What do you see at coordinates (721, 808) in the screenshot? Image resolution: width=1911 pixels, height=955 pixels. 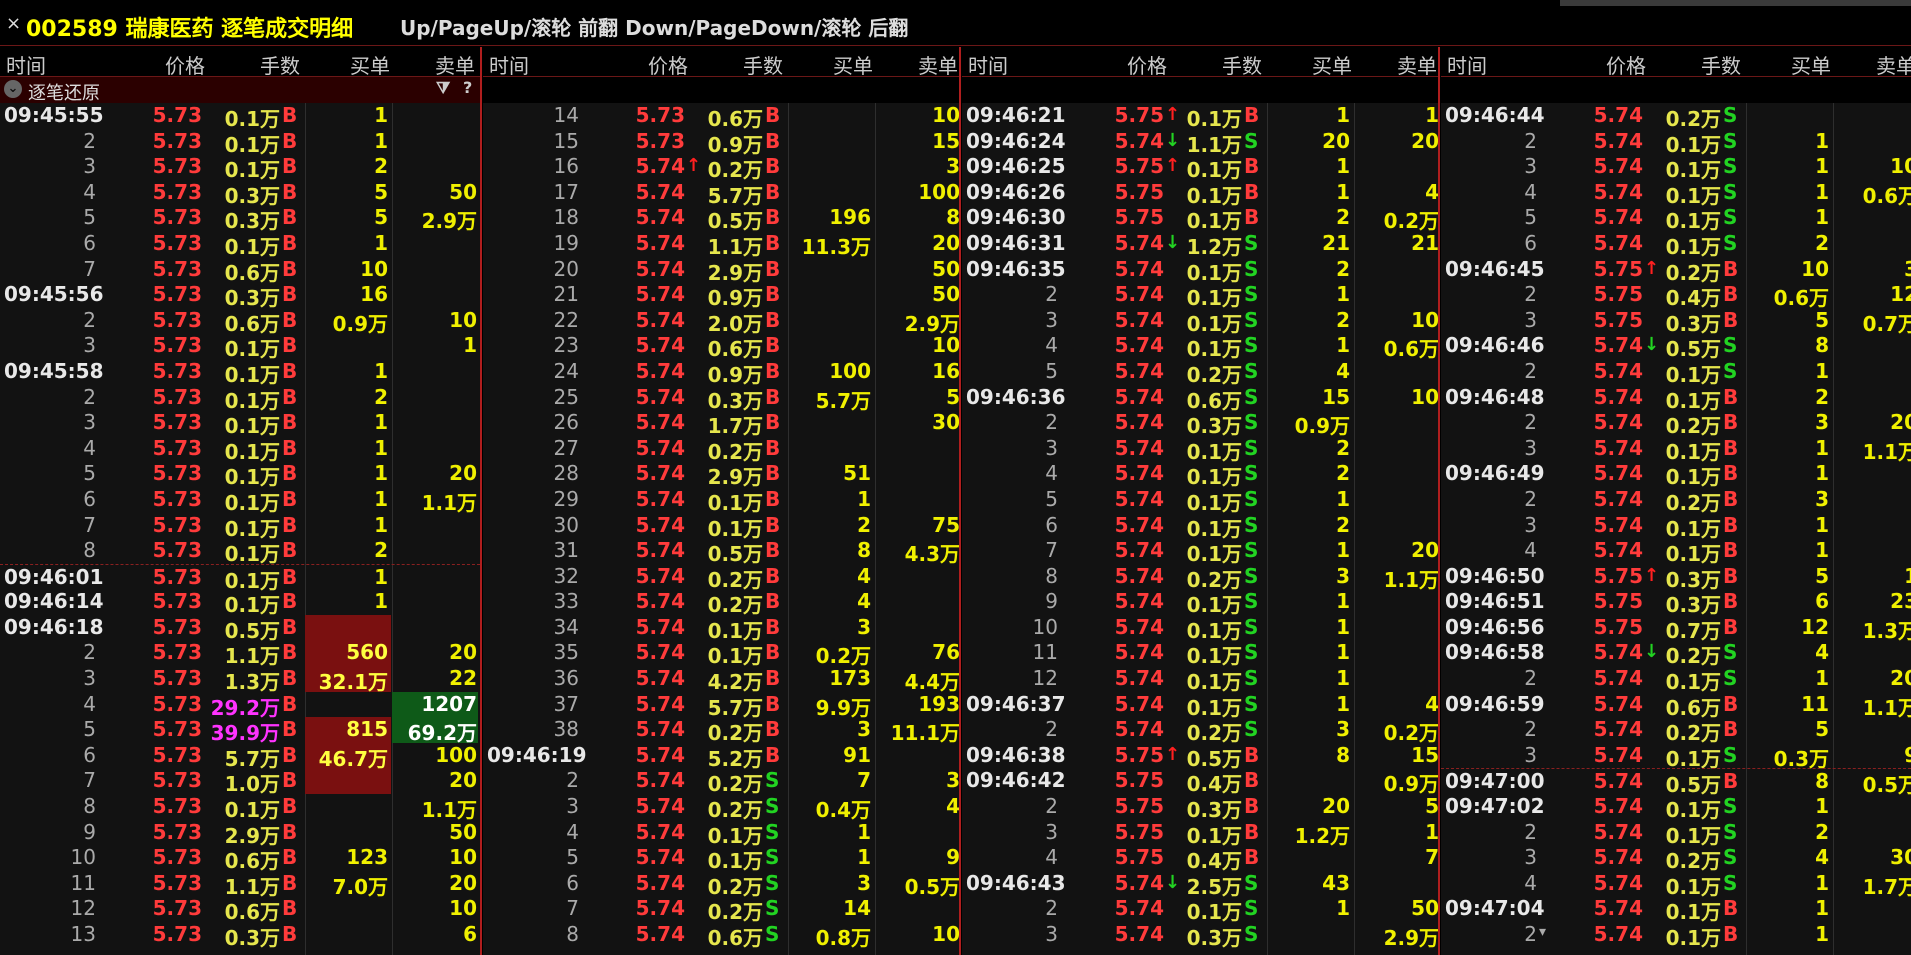 I see `trade-row: 3 5.74 0.2万 S 0.4万 4` at bounding box center [721, 808].